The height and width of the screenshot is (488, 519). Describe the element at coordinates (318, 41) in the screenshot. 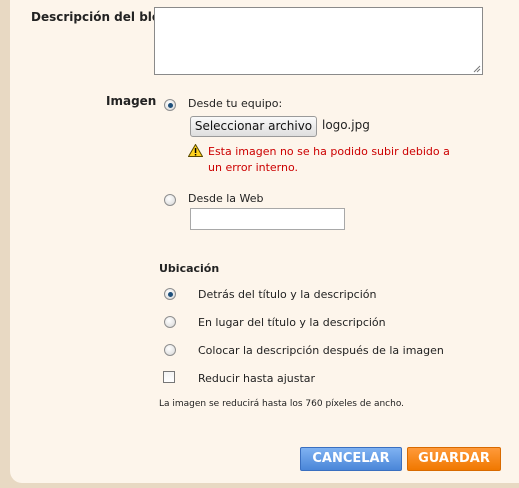

I see `blog-description-textarea` at that location.